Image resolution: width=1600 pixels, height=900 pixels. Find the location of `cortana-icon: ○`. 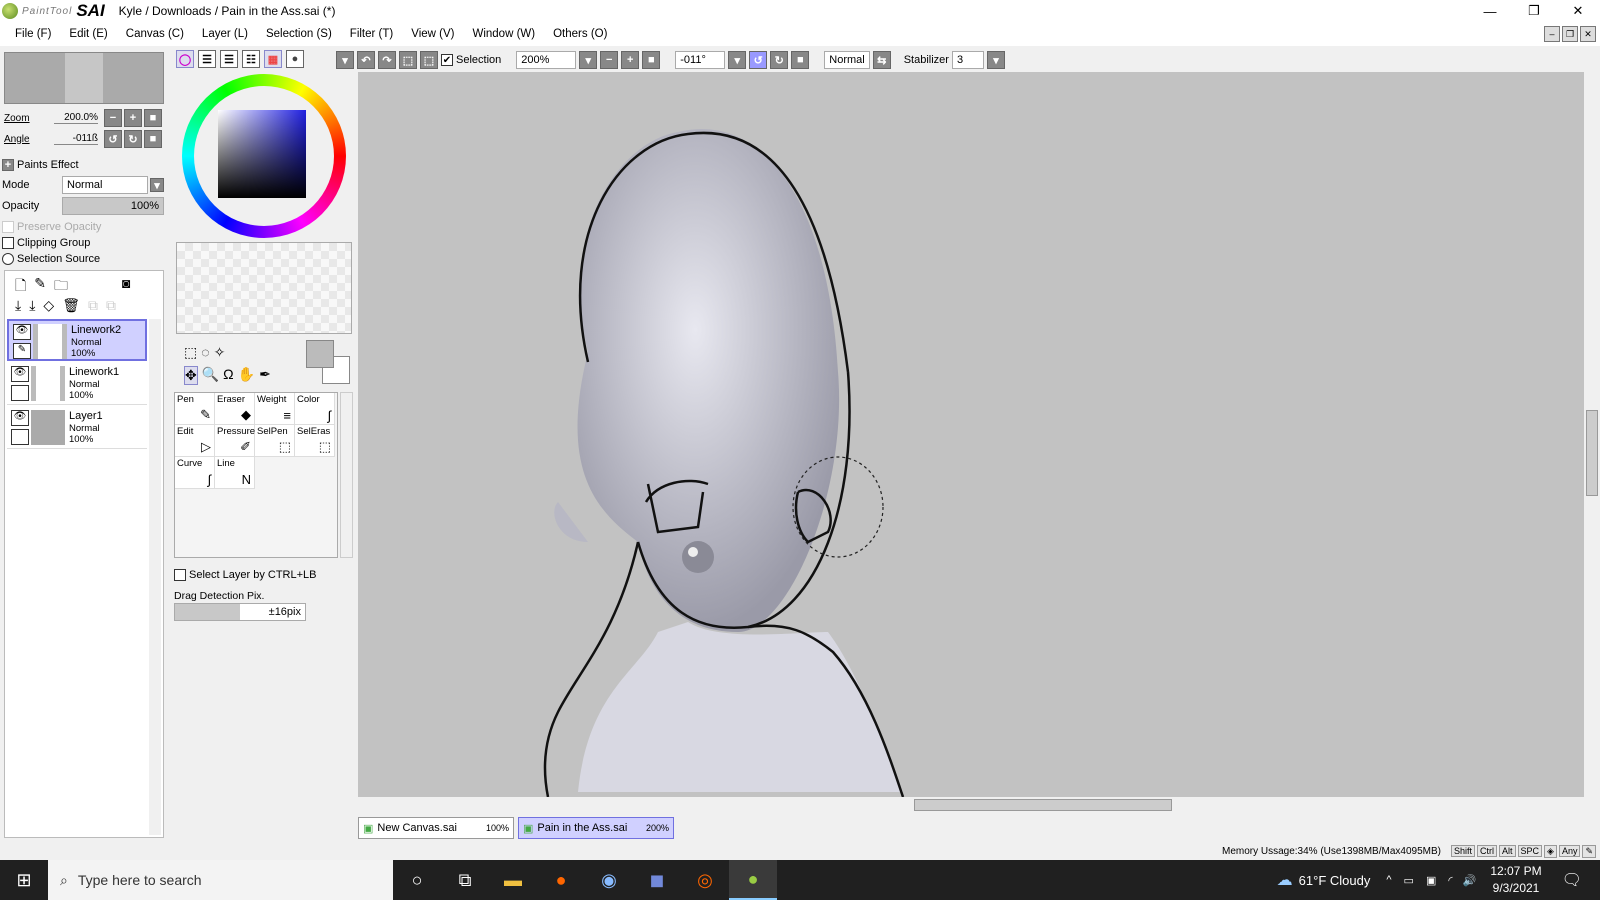

cortana-icon: ○ is located at coordinates (417, 880).